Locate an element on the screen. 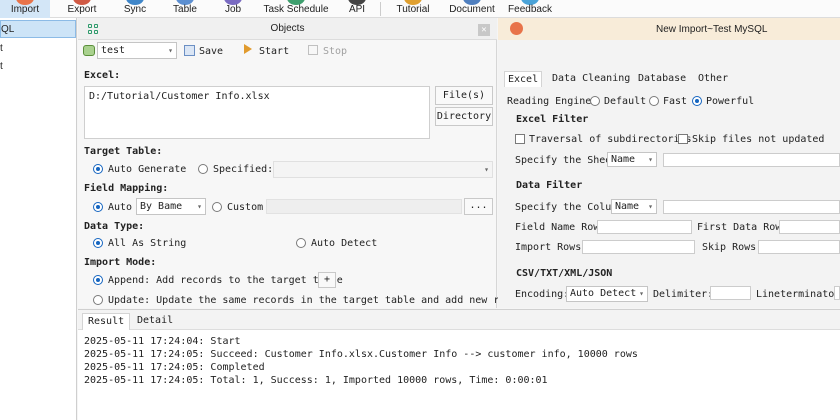  toolbar-import-label: Import is located at coordinates (25, 9).